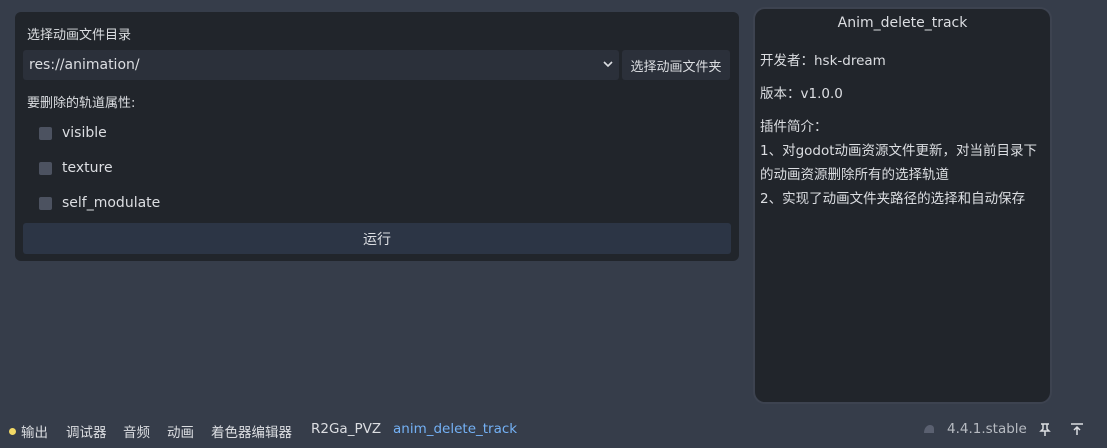  Describe the element at coordinates (929, 429) in the screenshot. I see `godot-icon` at that location.